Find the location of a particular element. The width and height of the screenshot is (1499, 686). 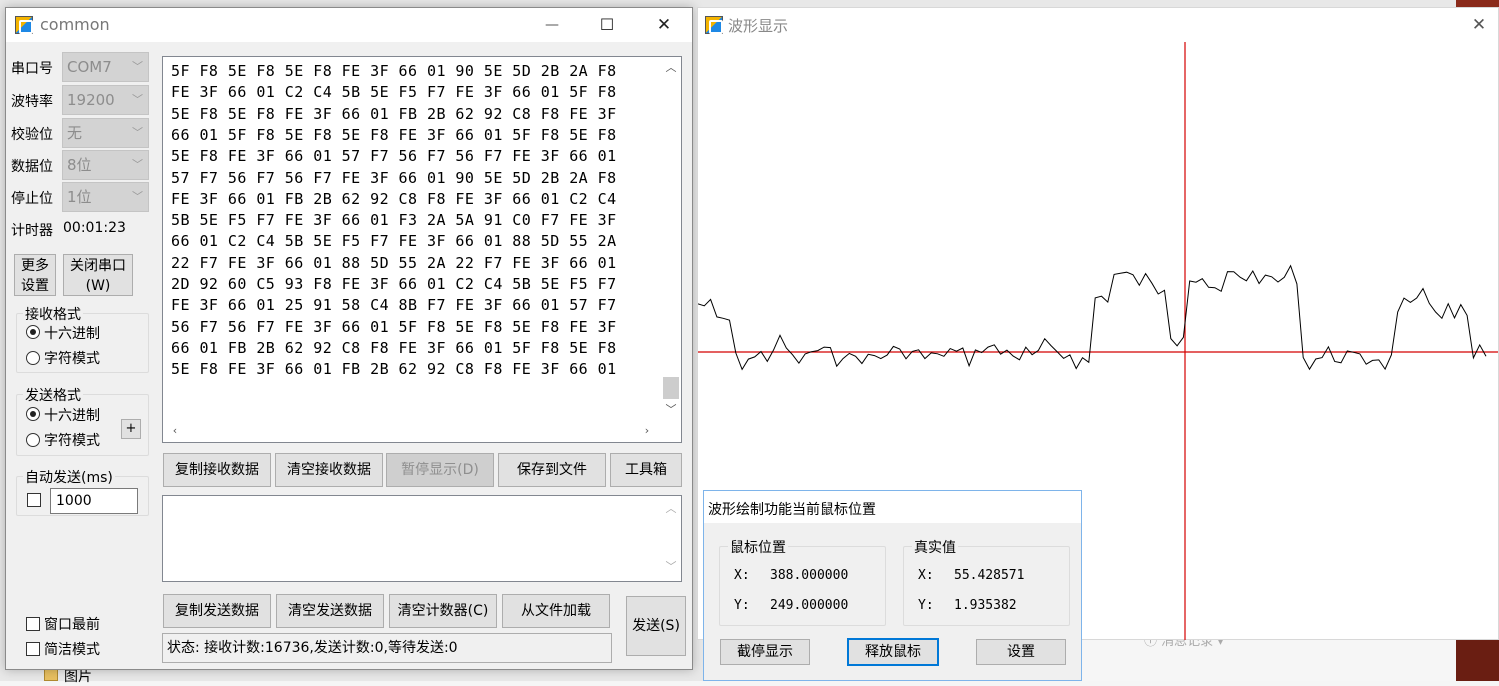

auto-send-interval-input: 1000 is located at coordinates (94, 501).